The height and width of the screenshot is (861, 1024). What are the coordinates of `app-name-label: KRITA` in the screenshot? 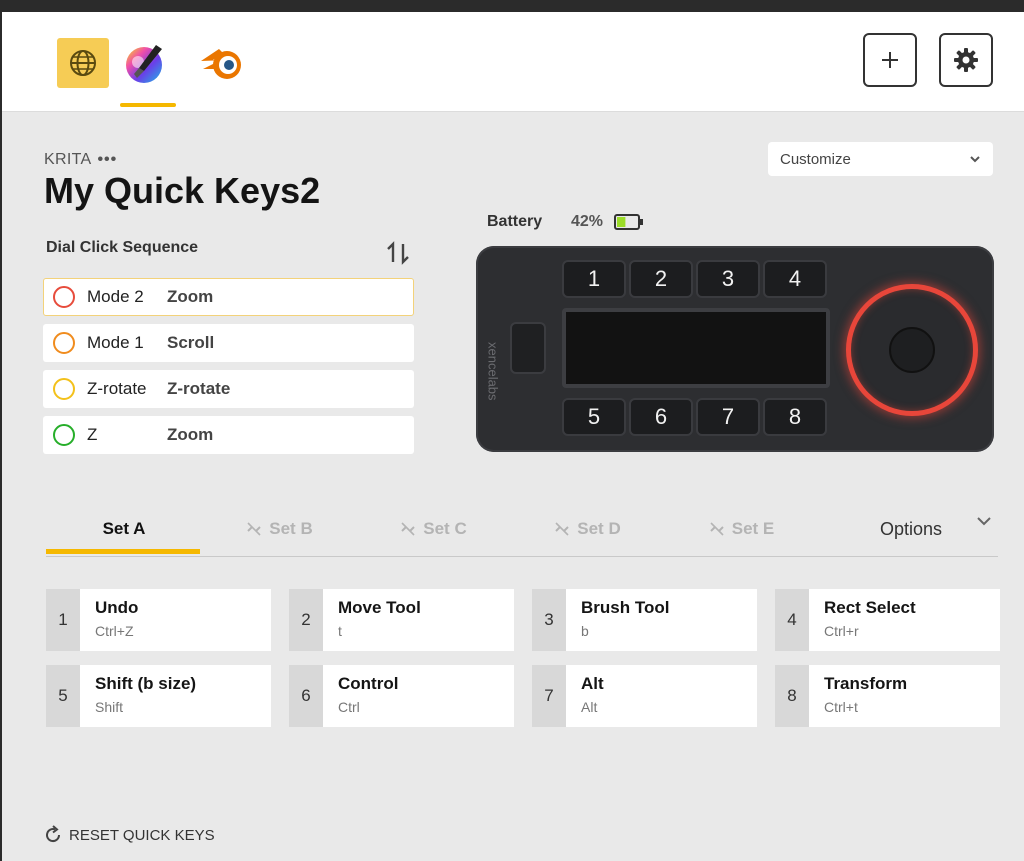 It's located at (68, 159).